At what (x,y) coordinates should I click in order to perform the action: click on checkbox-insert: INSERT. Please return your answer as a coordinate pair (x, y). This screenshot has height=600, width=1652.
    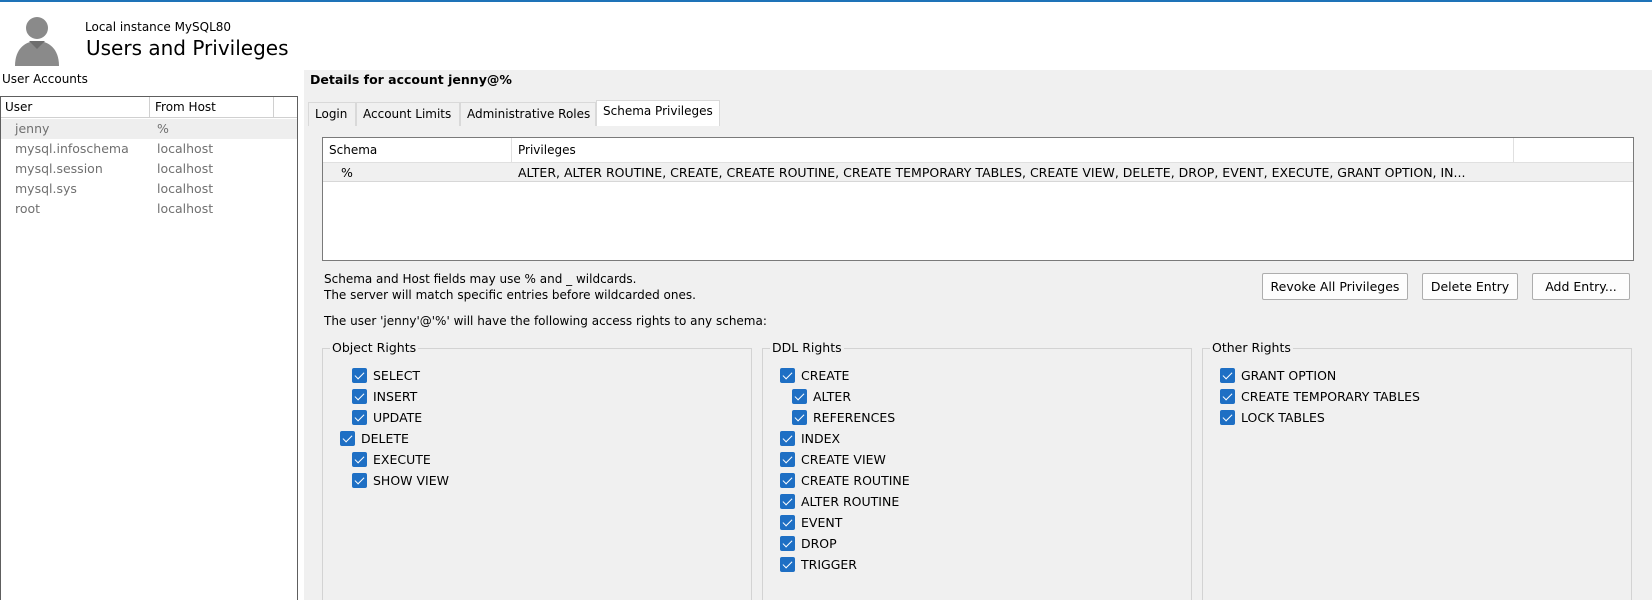
    Looking at the image, I should click on (384, 398).